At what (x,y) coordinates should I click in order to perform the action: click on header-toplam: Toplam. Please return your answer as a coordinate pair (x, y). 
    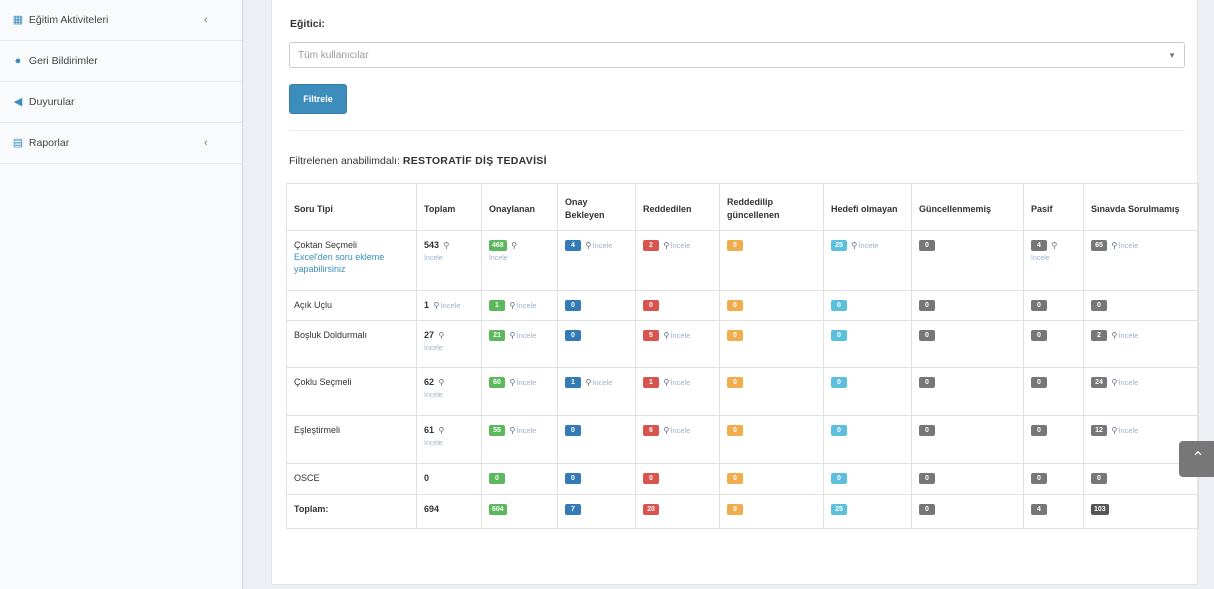
    Looking at the image, I should click on (449, 207).